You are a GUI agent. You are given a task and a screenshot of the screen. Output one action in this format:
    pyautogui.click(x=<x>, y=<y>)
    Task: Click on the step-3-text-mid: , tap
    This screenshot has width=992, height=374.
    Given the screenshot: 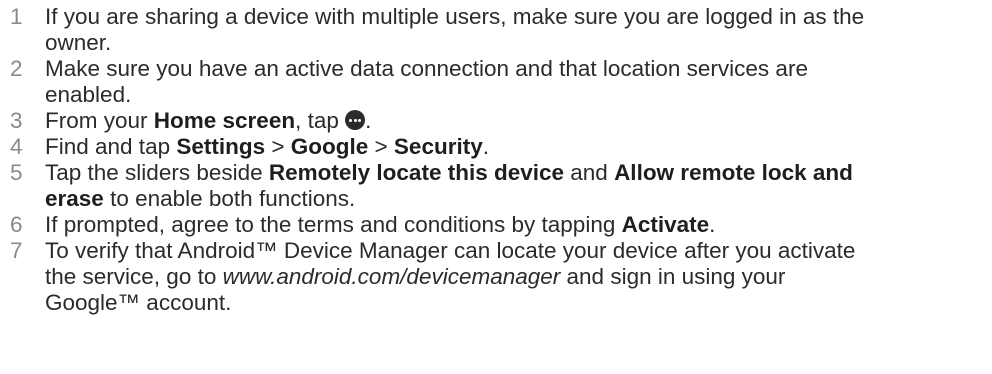 What is the action you would take?
    pyautogui.click(x=320, y=120)
    